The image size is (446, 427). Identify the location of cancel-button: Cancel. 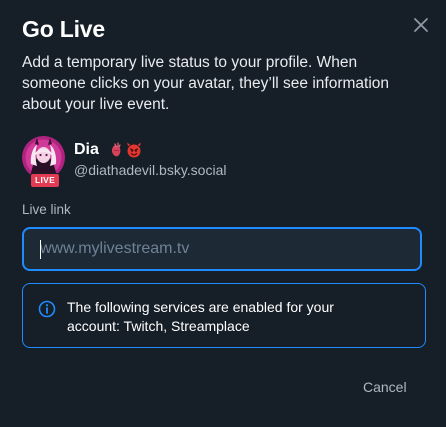
(385, 387).